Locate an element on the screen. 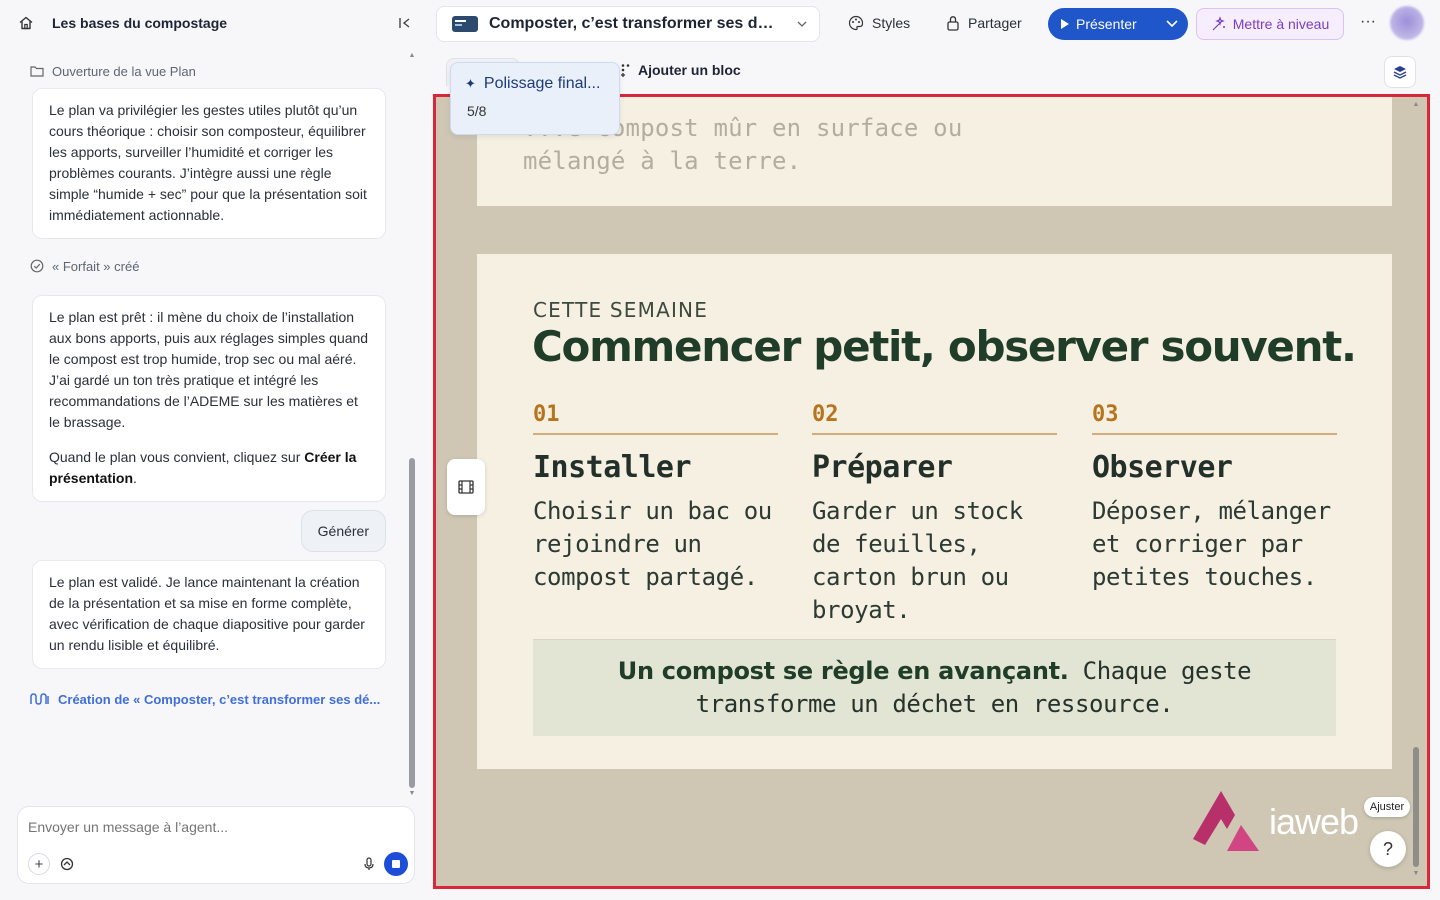 The image size is (1440, 900). sparkle-icon: ✦ is located at coordinates (470, 83).